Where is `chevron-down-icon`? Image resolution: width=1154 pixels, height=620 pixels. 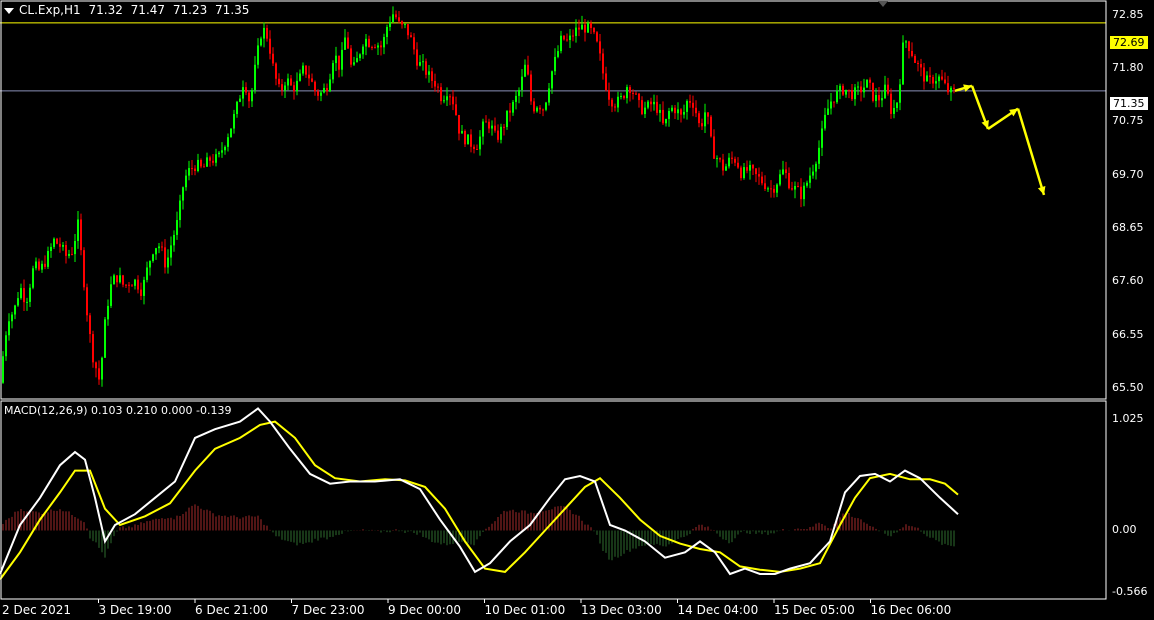
chevron-down-icon is located at coordinates (9, 10).